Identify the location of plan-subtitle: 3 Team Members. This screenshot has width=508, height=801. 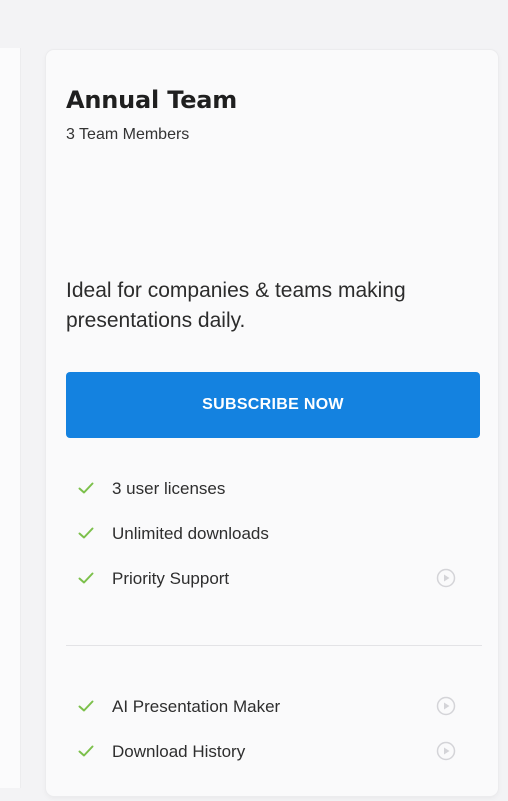
(128, 134).